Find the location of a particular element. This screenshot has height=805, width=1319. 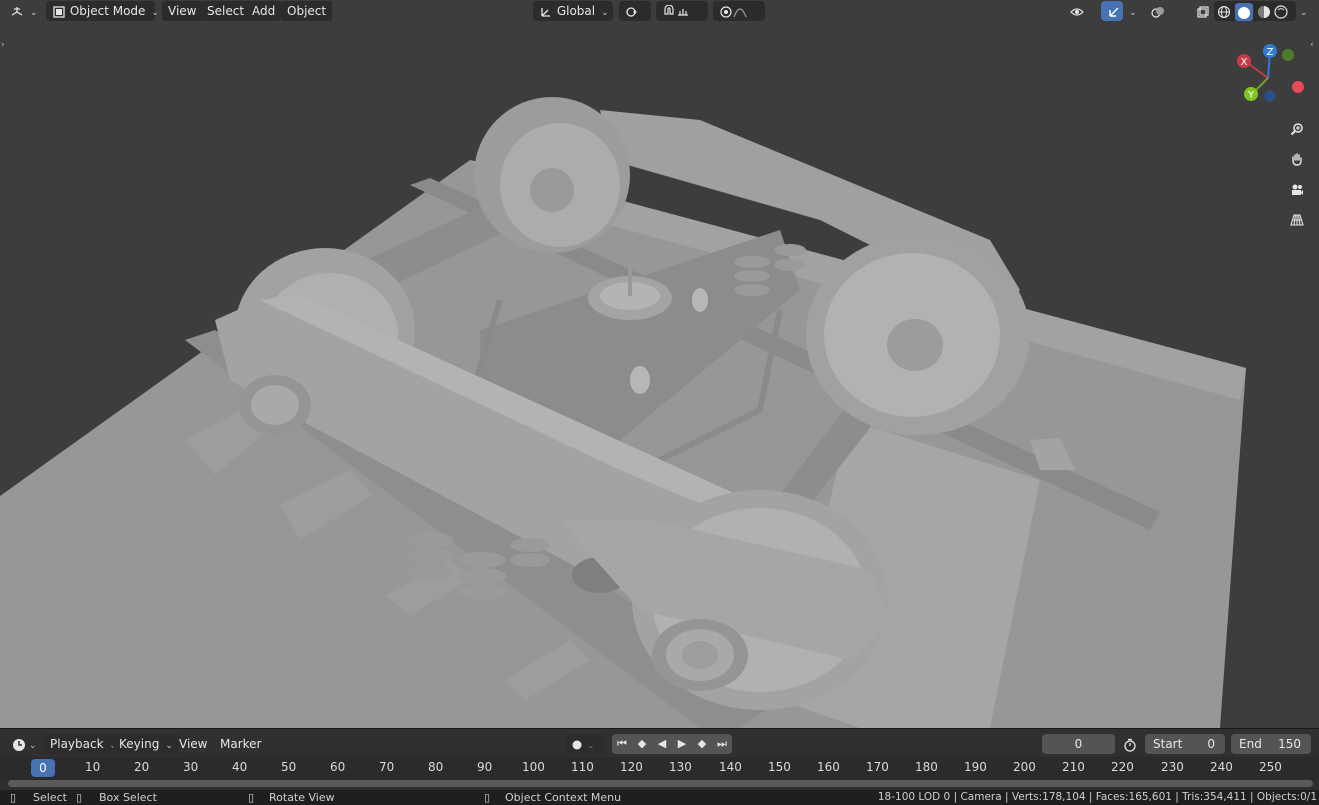

camera-view-button is located at coordinates (1297, 190).